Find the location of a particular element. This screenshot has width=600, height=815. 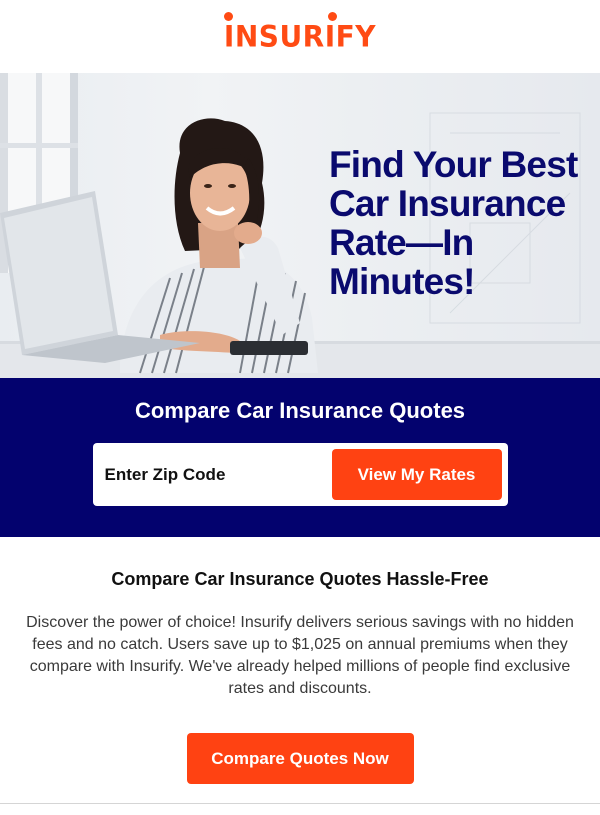

zip-form: View My Rates is located at coordinates (300, 474).